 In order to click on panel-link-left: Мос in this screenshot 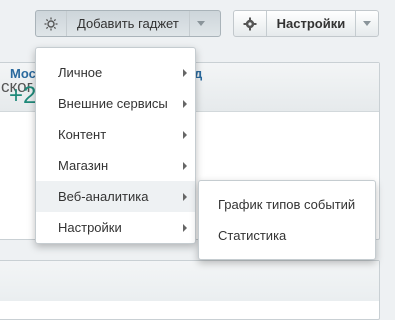, I will do `click(23, 73)`.